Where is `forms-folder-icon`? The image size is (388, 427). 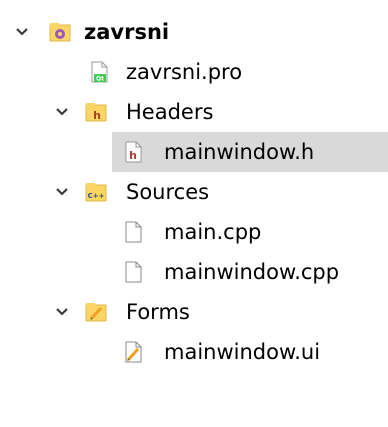
forms-folder-icon is located at coordinates (96, 312).